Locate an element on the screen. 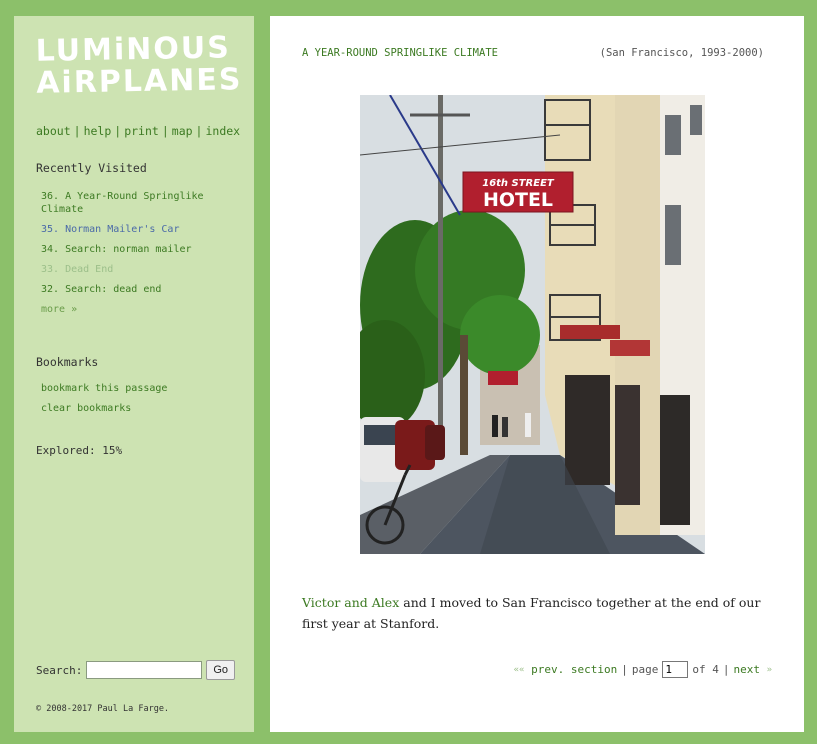 The width and height of the screenshot is (817, 744). search-go-button: Go is located at coordinates (221, 670).